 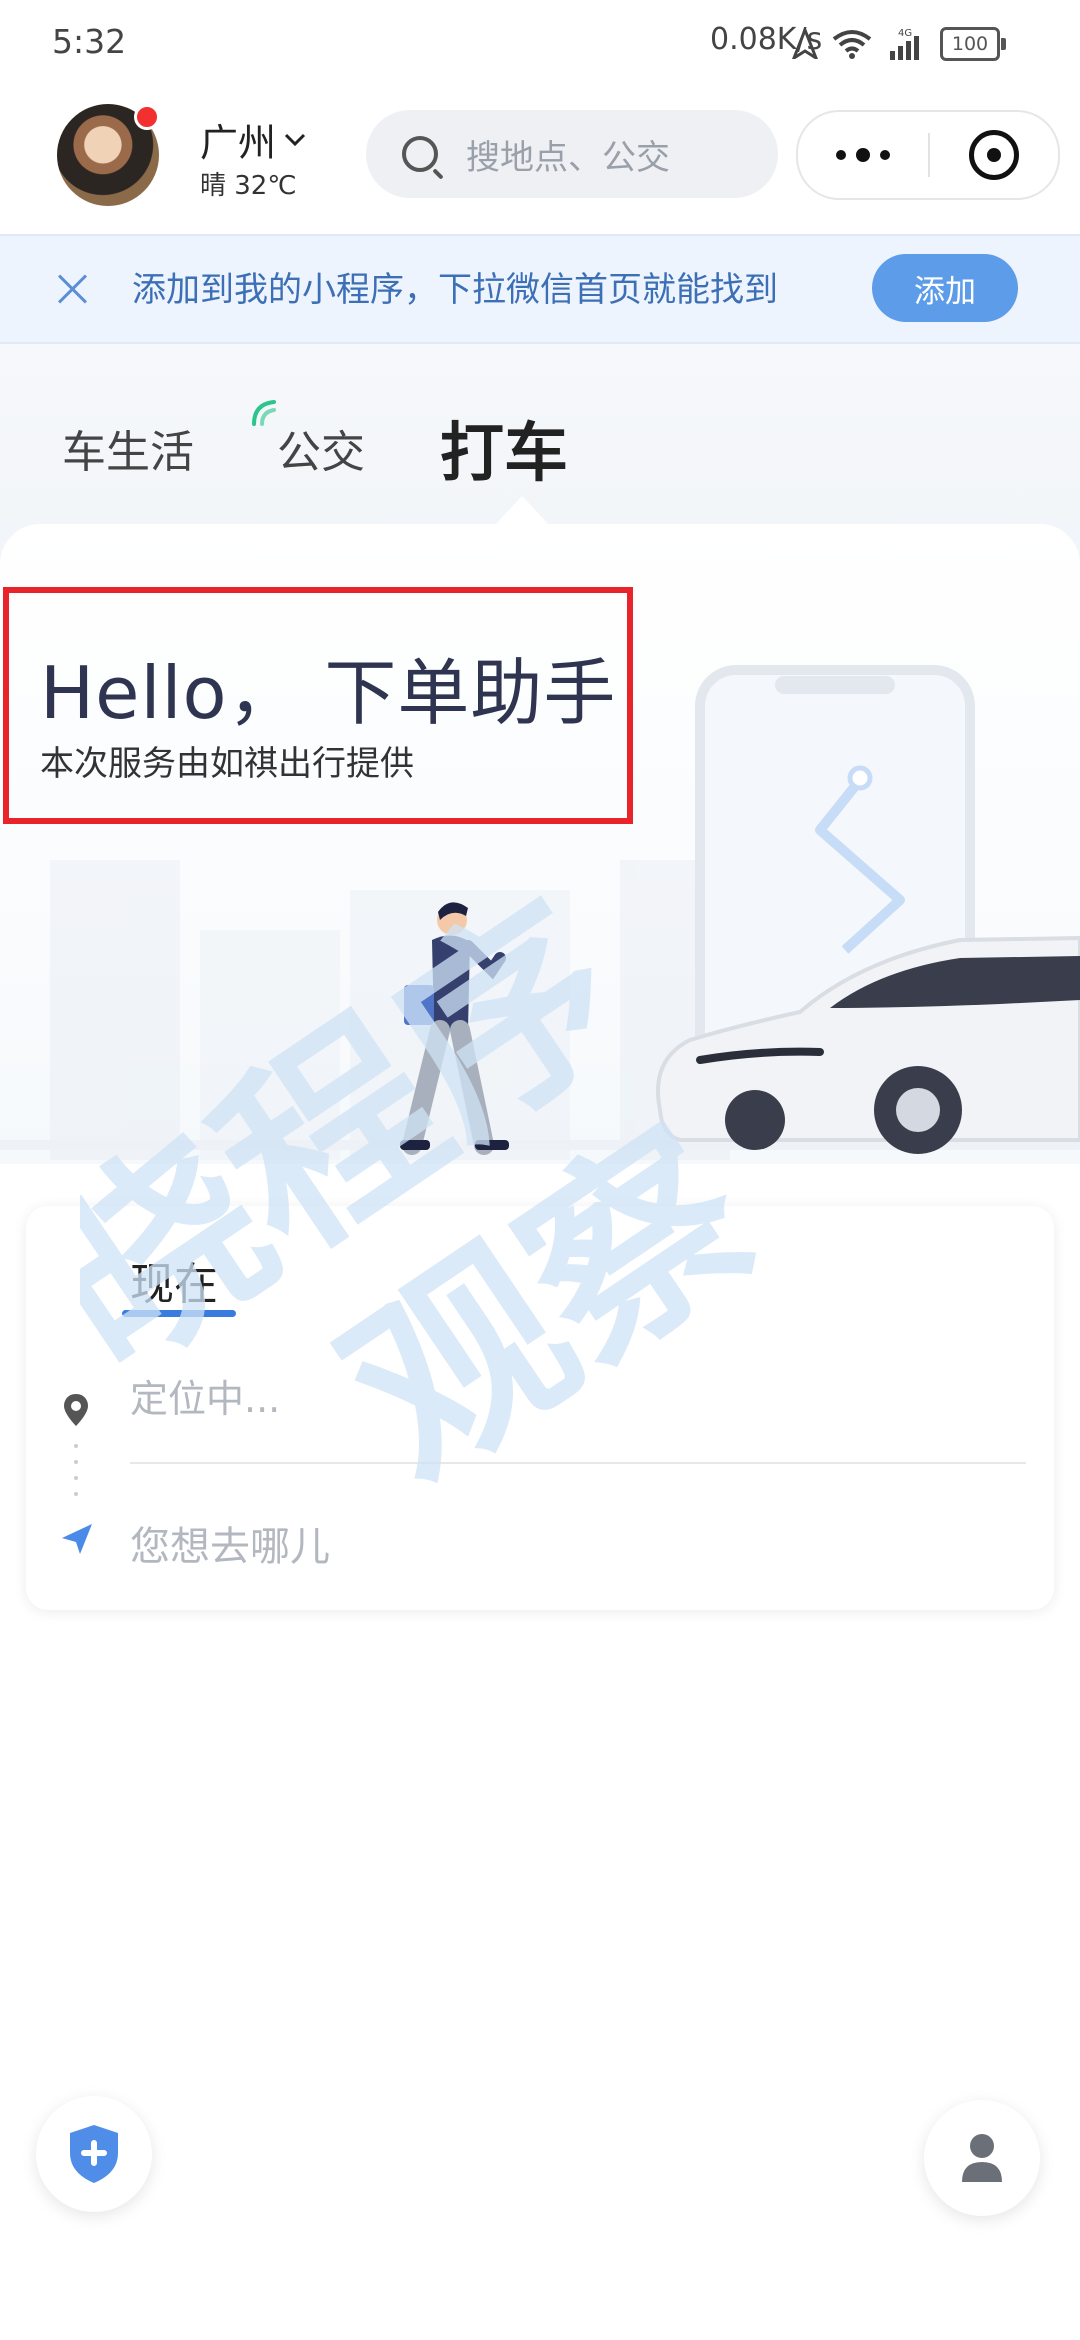 I want to click on time-tab-now: 现在, so click(x=174, y=1280).